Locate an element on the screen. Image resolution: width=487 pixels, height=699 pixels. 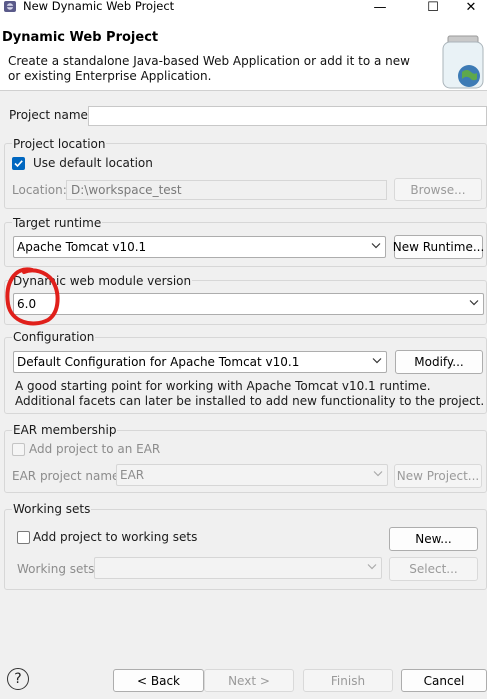
red-circle-annotation is located at coordinates (32, 296).